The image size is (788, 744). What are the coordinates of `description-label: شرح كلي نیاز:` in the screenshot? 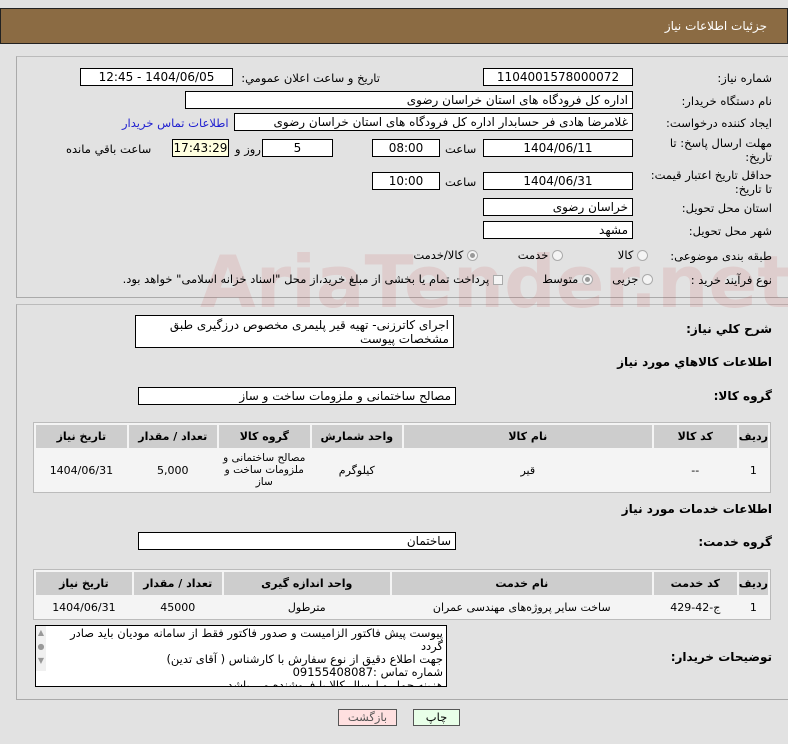 It's located at (729, 329).